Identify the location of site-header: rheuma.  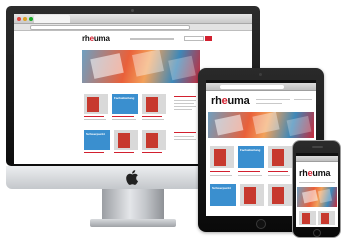
(133, 39).